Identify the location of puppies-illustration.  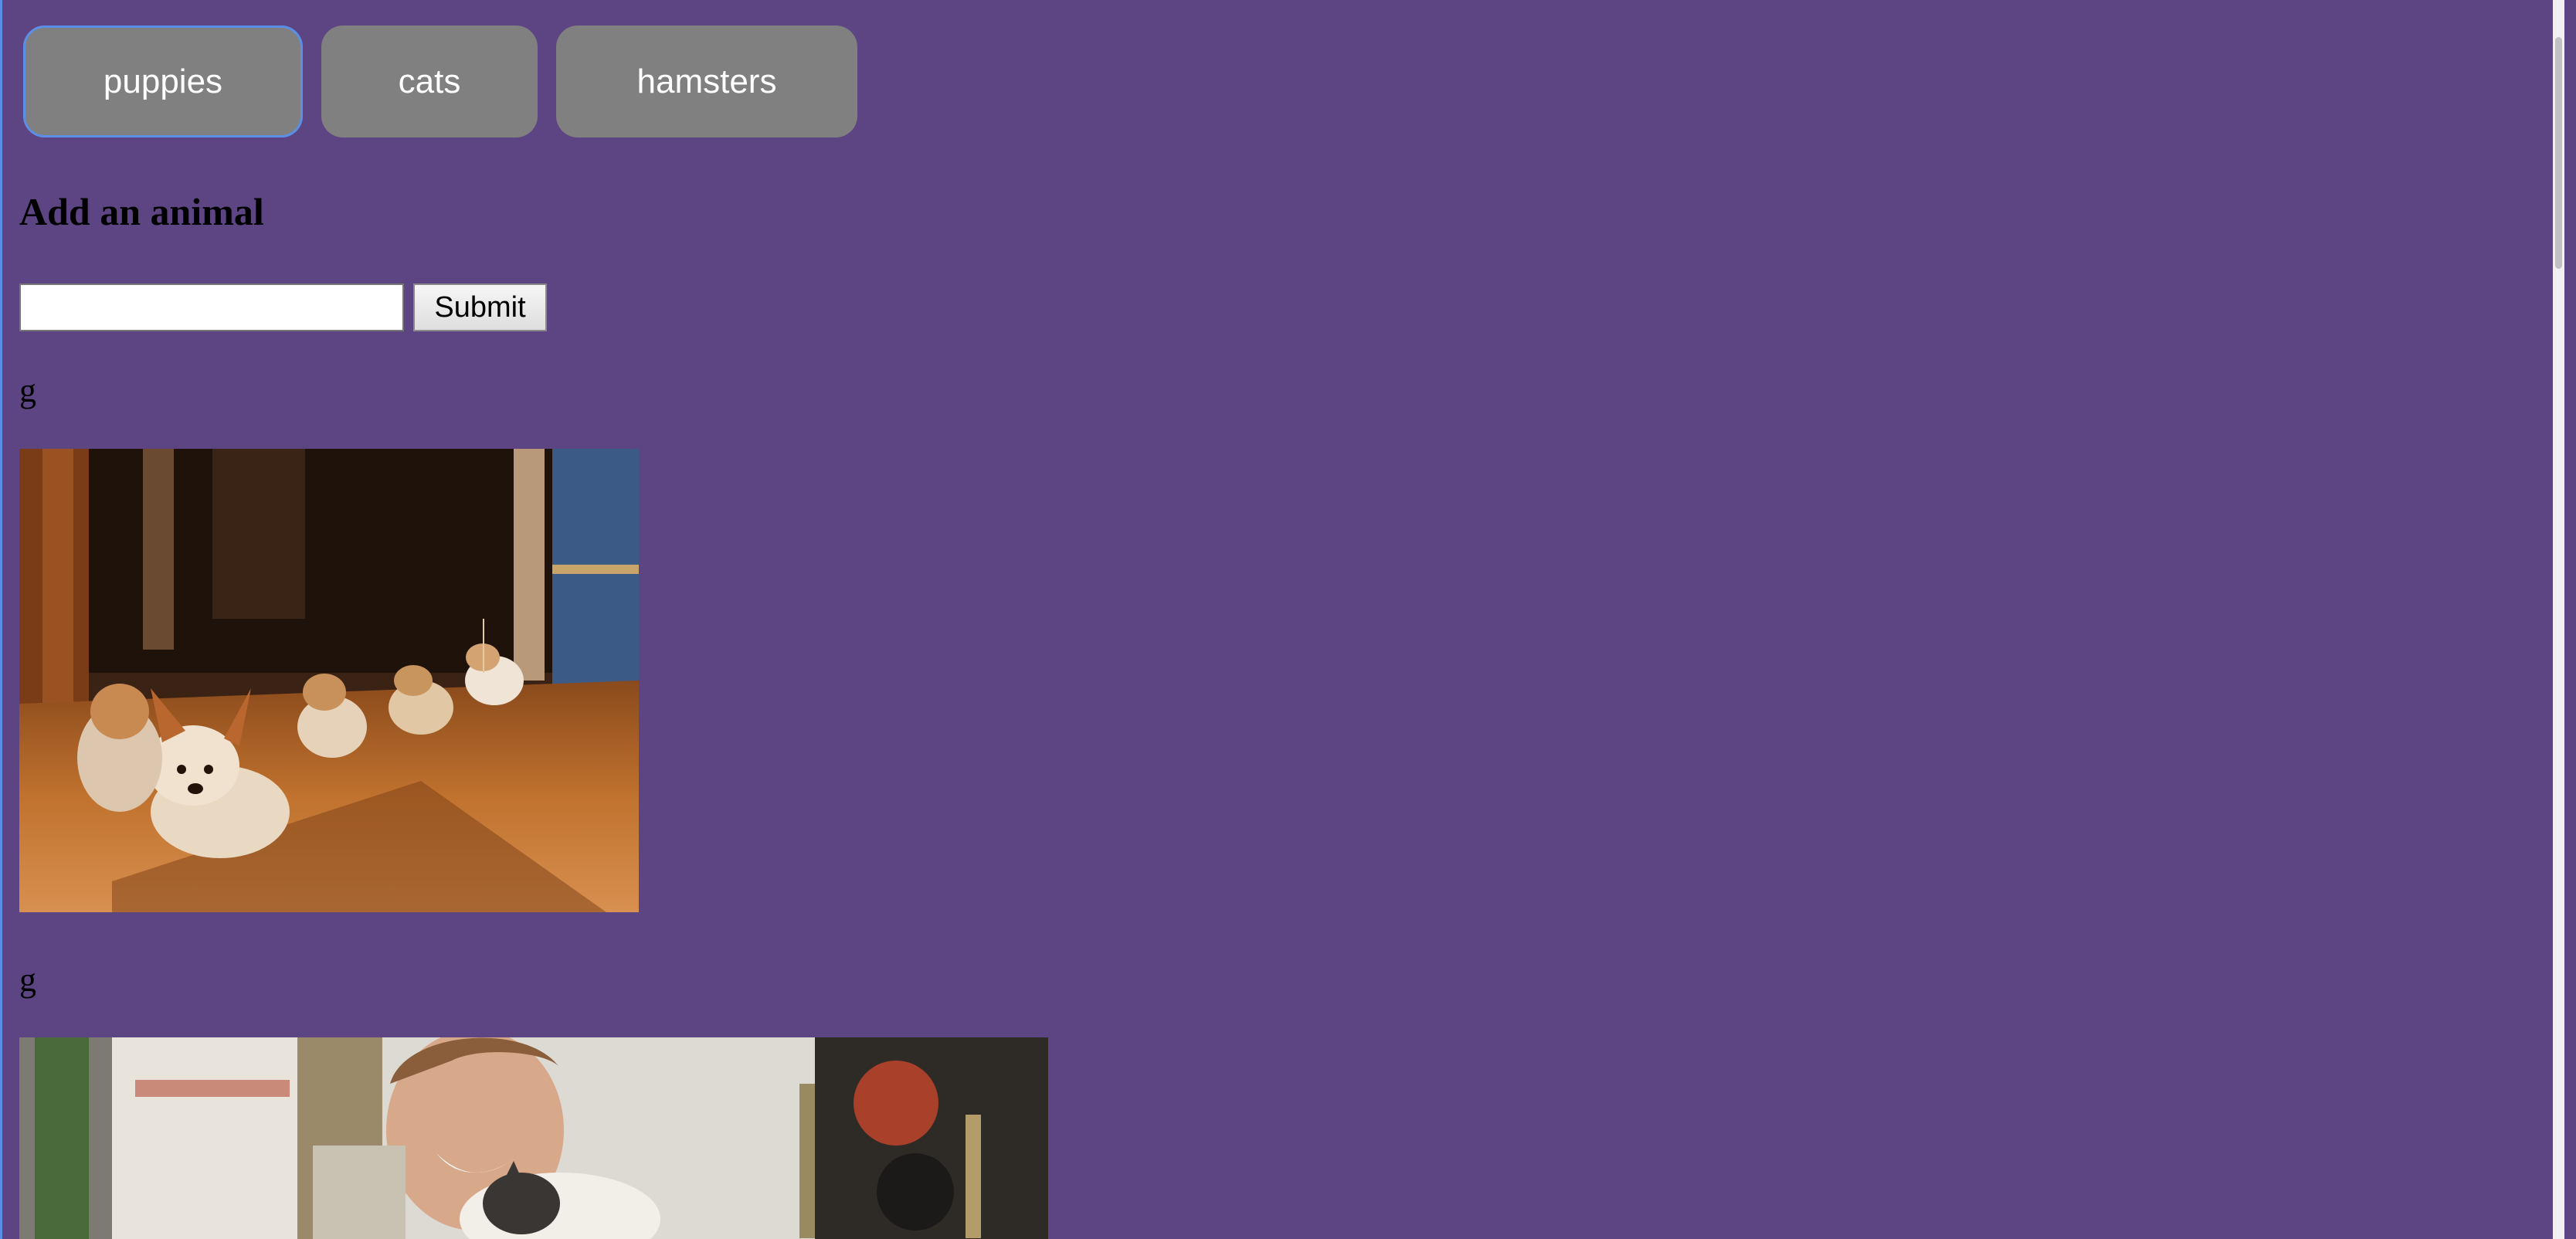
(329, 680).